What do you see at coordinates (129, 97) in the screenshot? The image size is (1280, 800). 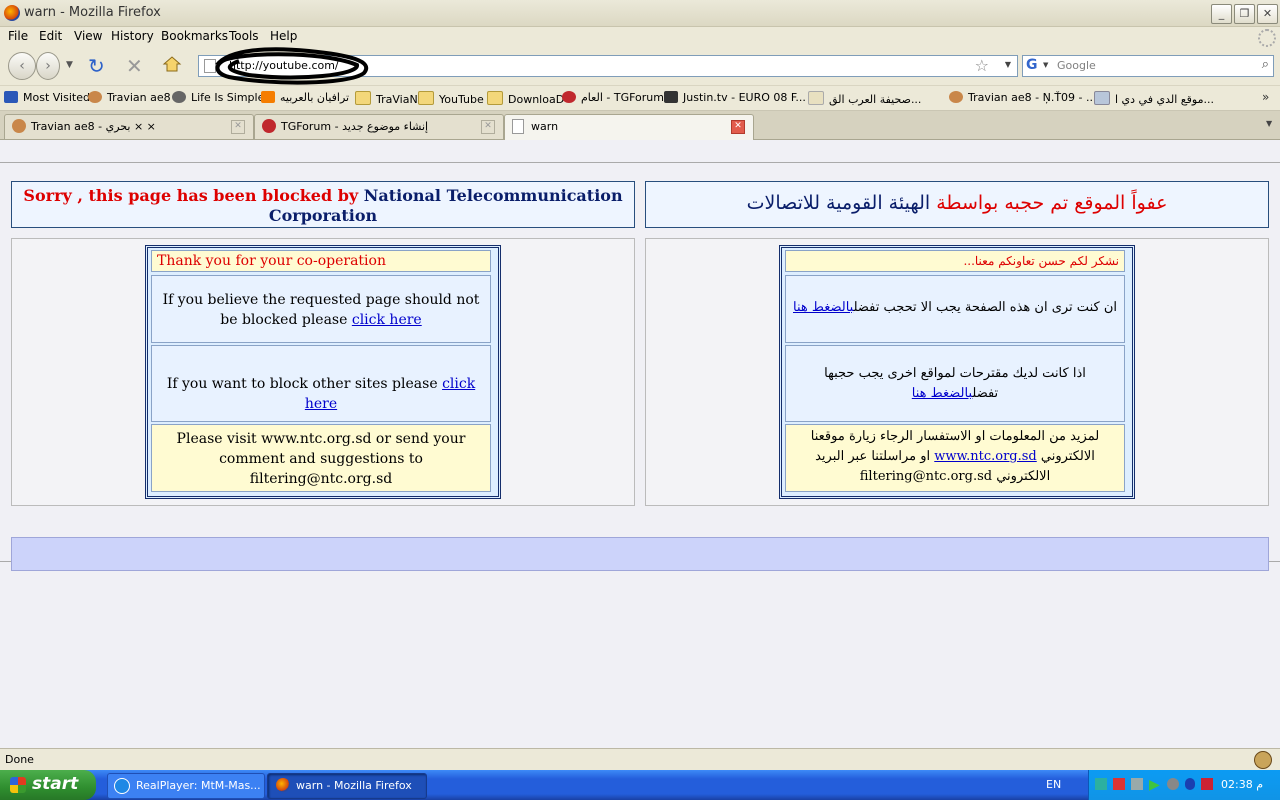 I see `bookmark-travian: Travian ae8` at bounding box center [129, 97].